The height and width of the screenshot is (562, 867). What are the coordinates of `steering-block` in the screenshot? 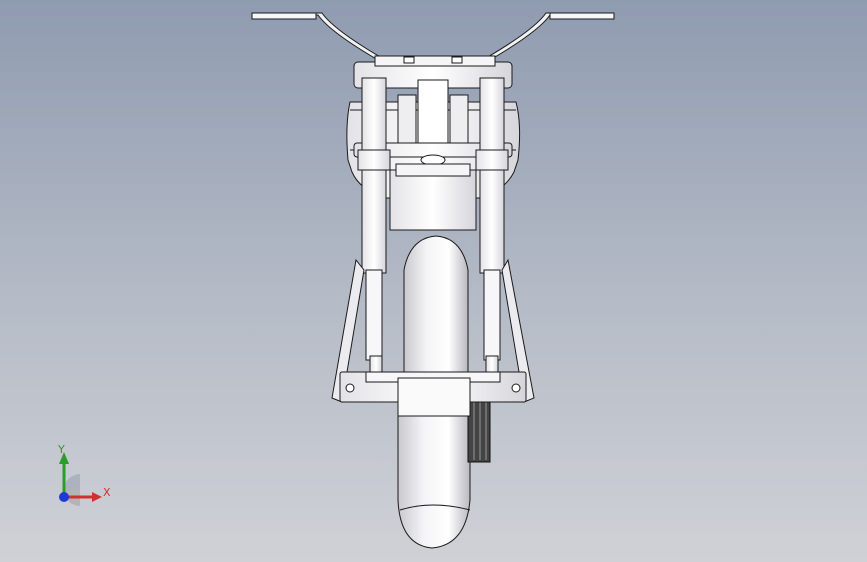 It's located at (433, 200).